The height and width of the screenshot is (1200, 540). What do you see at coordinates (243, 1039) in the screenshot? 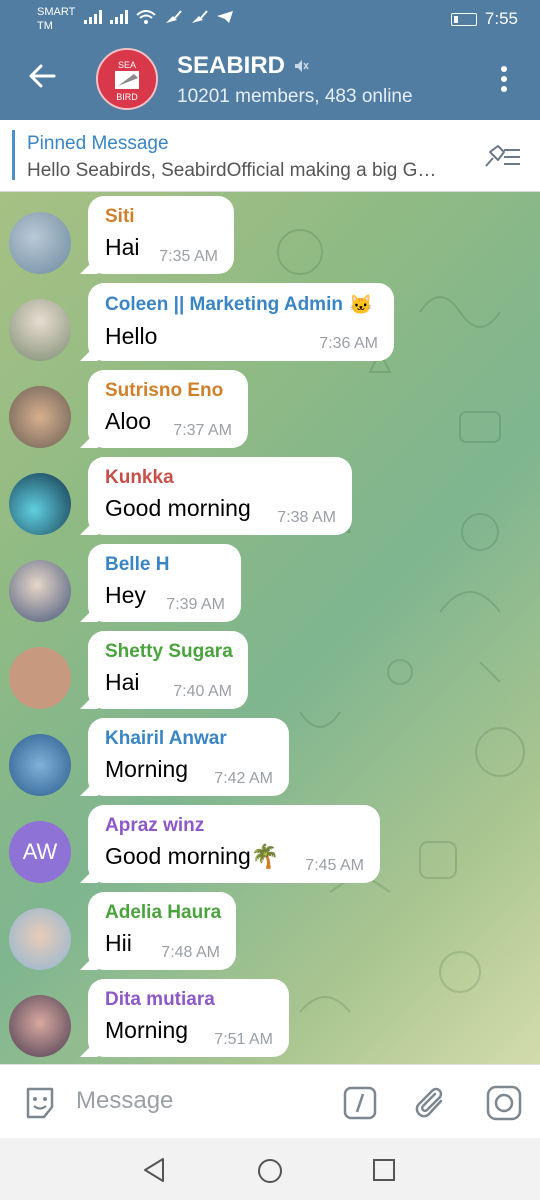
I see `message-time: 7:51 AM` at bounding box center [243, 1039].